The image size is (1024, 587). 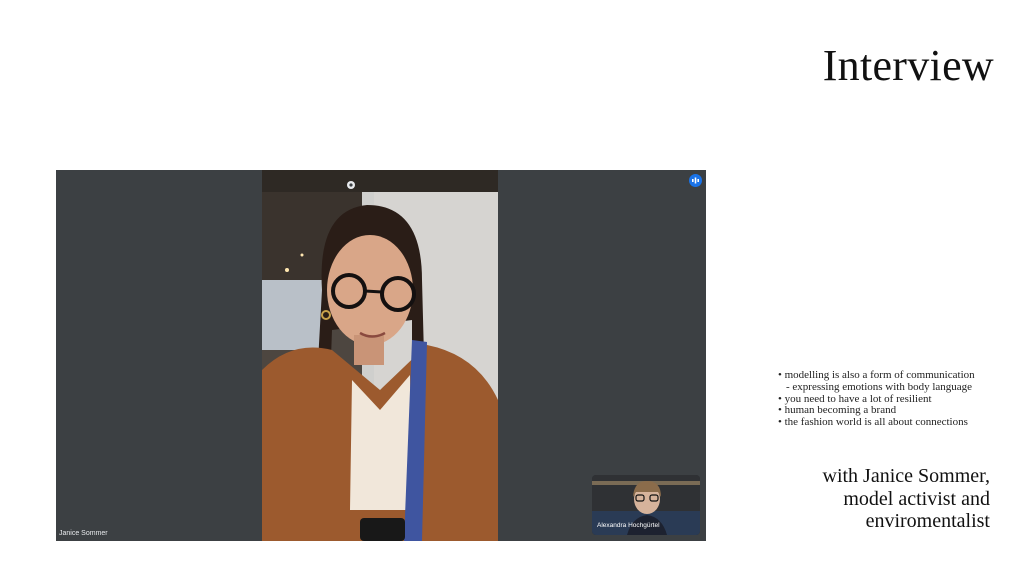 What do you see at coordinates (83, 533) in the screenshot?
I see `main-participant-name: Janice Sommer` at bounding box center [83, 533].